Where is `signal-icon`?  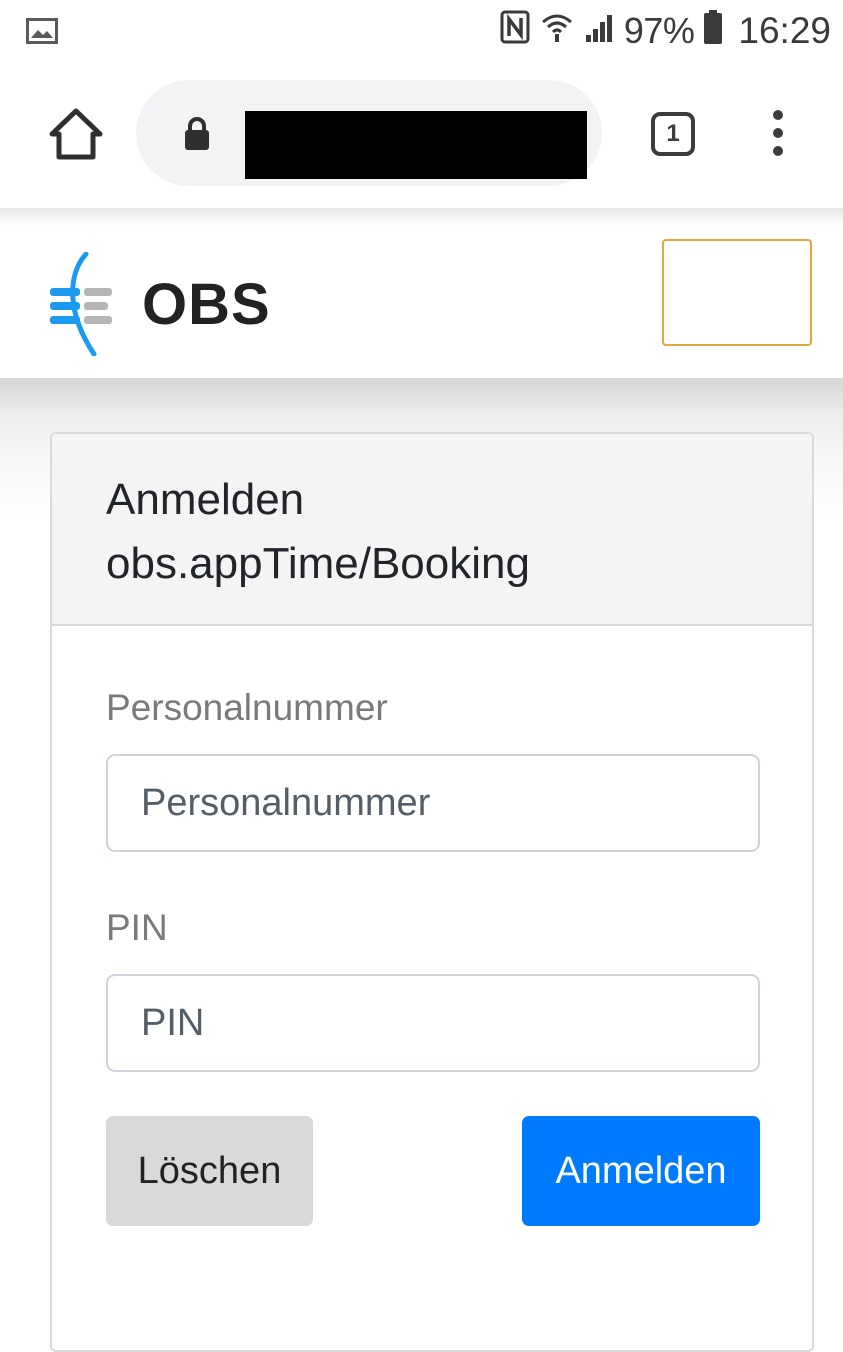
signal-icon is located at coordinates (599, 31).